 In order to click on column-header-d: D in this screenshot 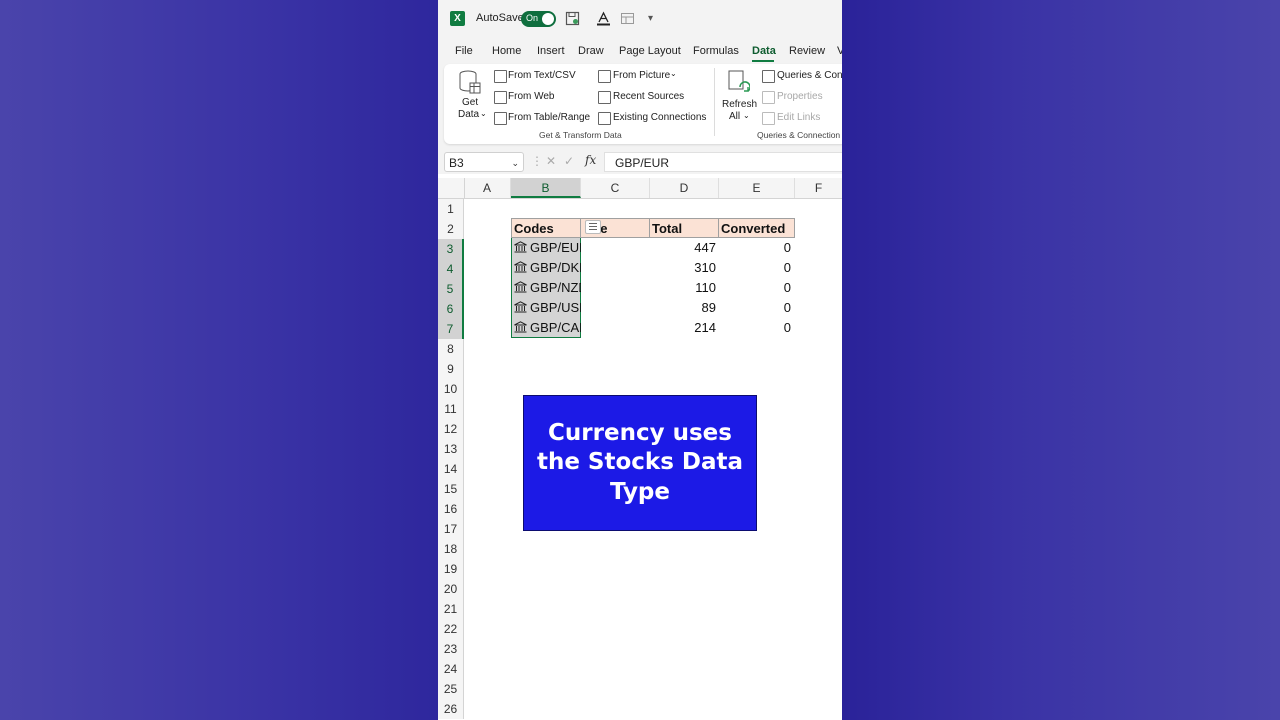, I will do `click(684, 188)`.